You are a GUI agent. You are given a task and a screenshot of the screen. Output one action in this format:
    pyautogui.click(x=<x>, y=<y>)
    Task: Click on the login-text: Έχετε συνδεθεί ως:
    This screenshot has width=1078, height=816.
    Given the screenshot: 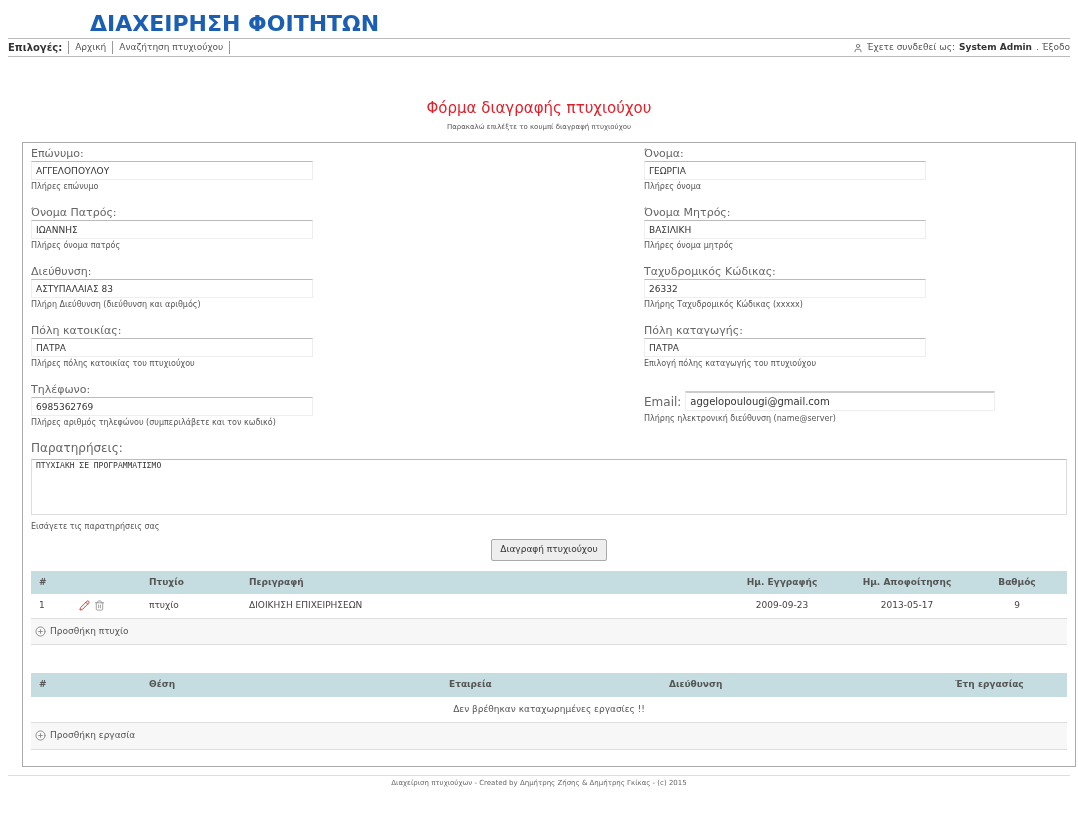 What is the action you would take?
    pyautogui.click(x=911, y=47)
    